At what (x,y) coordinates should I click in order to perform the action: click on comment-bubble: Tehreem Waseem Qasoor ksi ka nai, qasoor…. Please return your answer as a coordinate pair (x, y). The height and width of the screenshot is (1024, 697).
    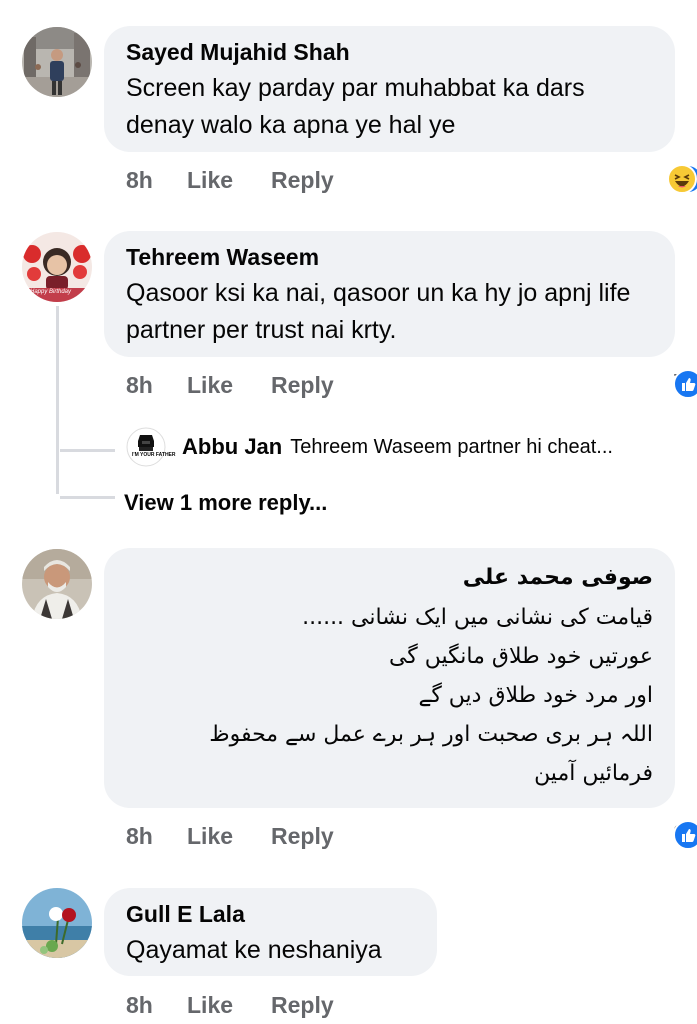
    Looking at the image, I should click on (389, 294).